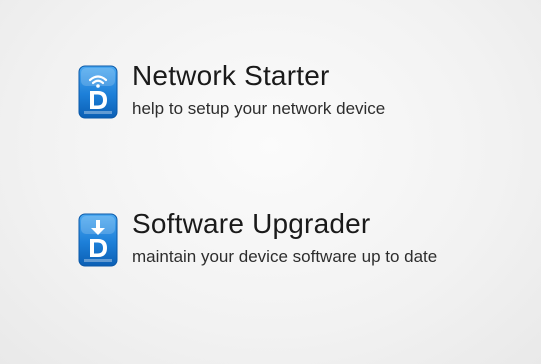  Describe the element at coordinates (285, 256) in the screenshot. I see `software-upgrader-subtitle: maintain your device software up to date` at that location.